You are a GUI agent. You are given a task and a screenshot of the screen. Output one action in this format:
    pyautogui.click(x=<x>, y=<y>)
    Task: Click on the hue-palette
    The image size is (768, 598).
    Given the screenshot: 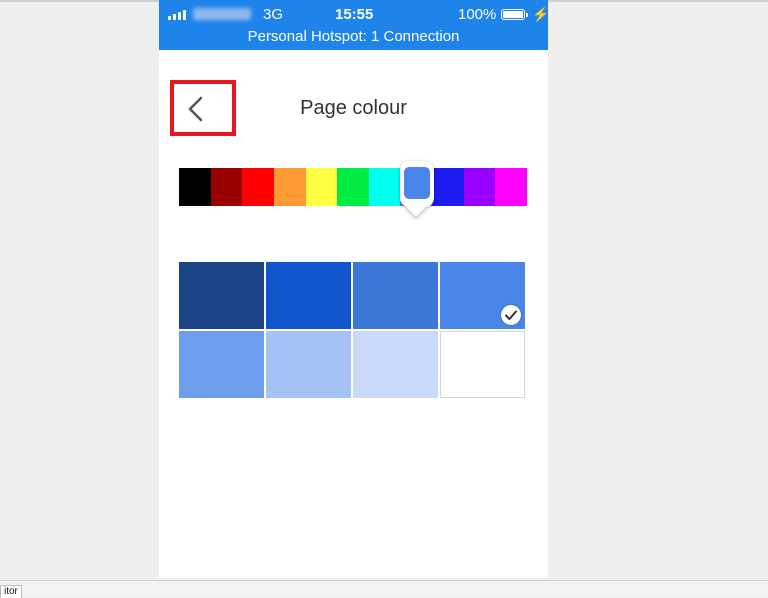 What is the action you would take?
    pyautogui.click(x=353, y=187)
    